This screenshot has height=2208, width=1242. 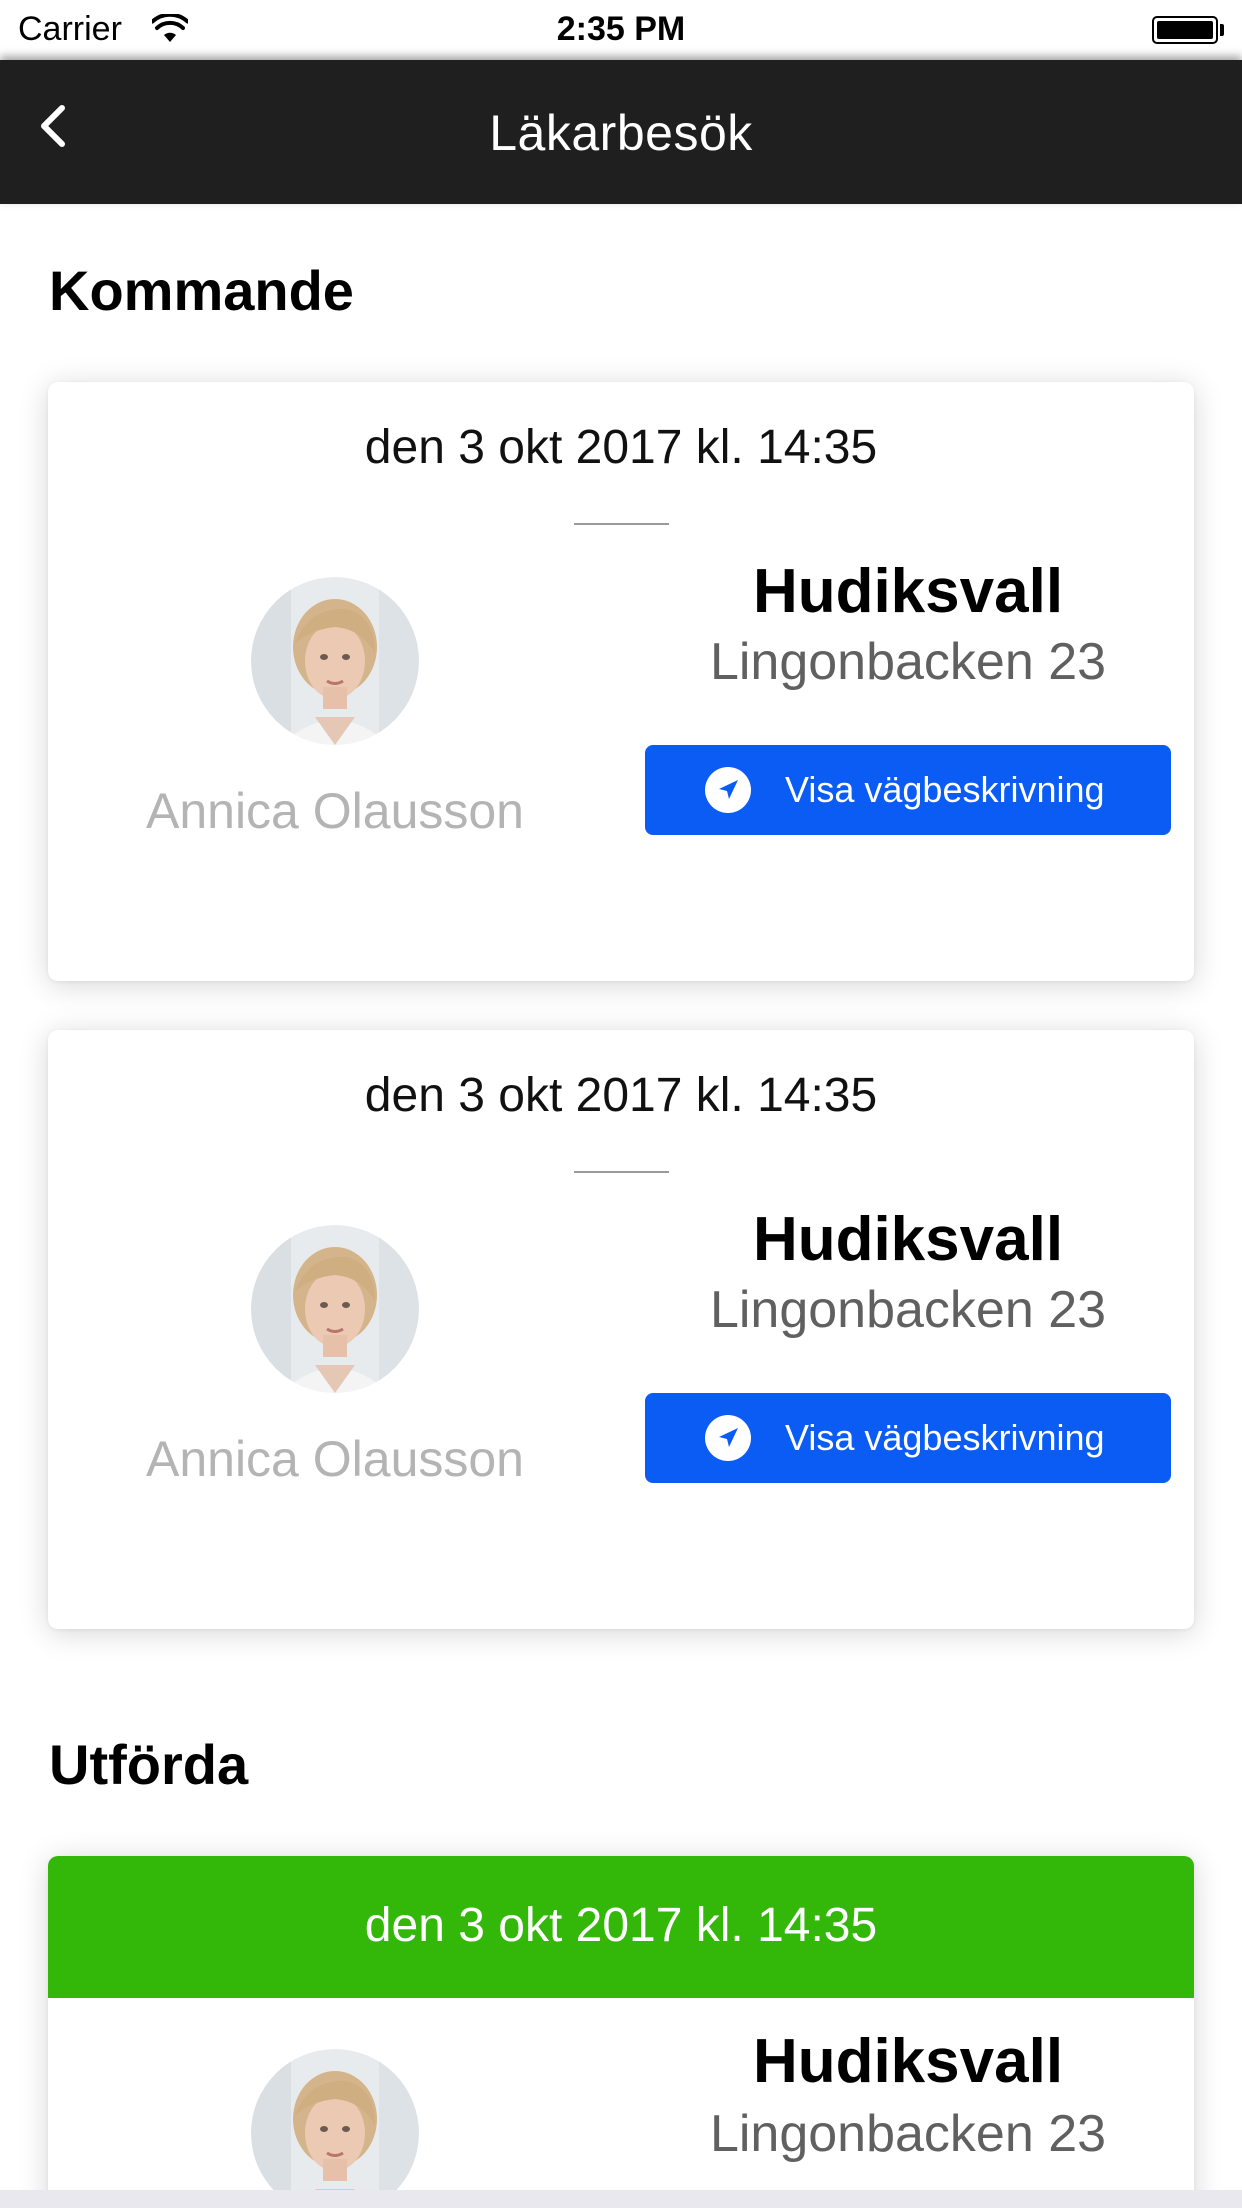 What do you see at coordinates (621, 2199) in the screenshot?
I see `bottom-edge` at bounding box center [621, 2199].